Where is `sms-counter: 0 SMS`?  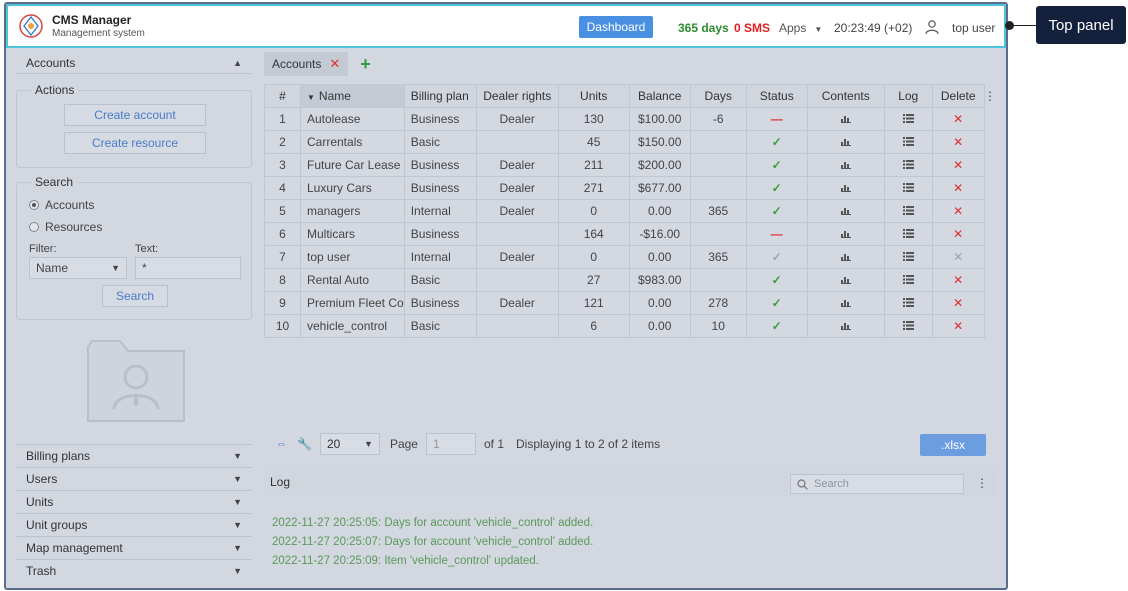
sms-counter: 0 SMS is located at coordinates (752, 28).